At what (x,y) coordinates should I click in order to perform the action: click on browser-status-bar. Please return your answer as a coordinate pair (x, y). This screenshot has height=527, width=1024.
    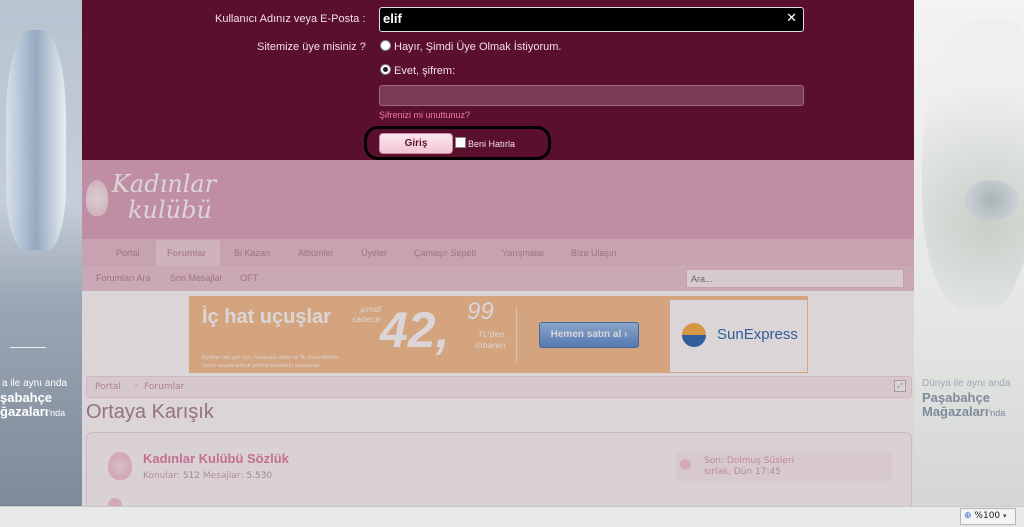
    Looking at the image, I should click on (512, 516).